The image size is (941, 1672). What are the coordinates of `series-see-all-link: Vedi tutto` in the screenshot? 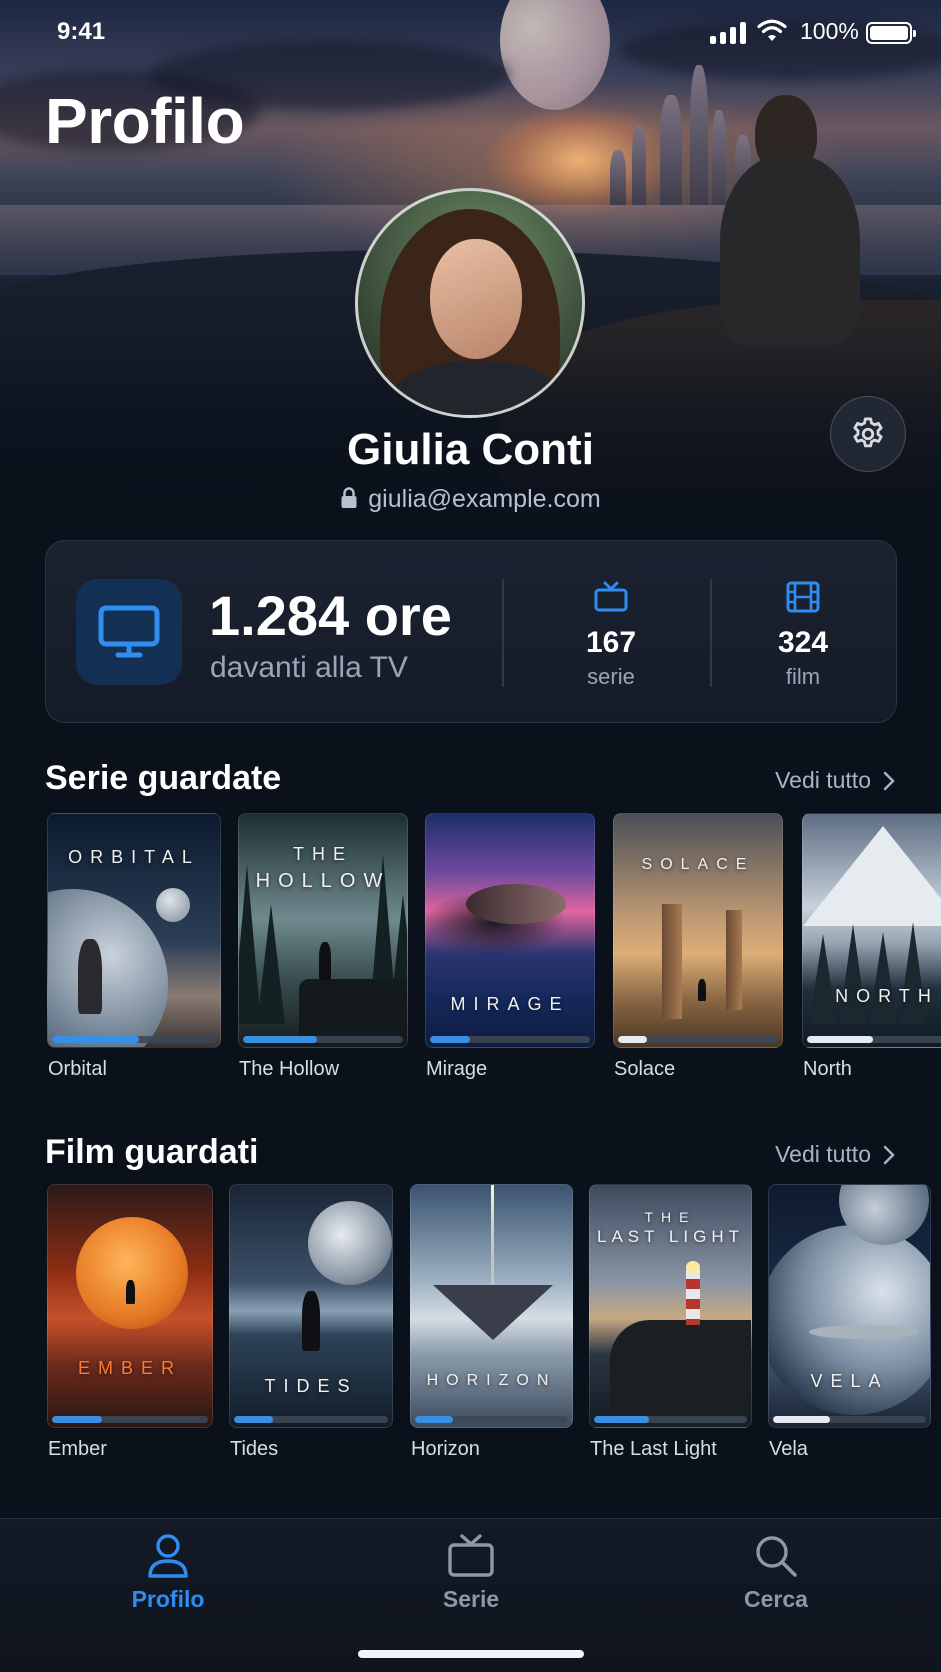 It's located at (835, 780).